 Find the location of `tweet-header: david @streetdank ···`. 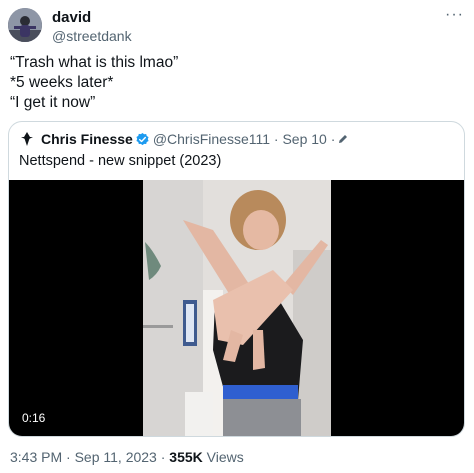

tweet-header: david @streetdank ··· is located at coordinates (237, 27).